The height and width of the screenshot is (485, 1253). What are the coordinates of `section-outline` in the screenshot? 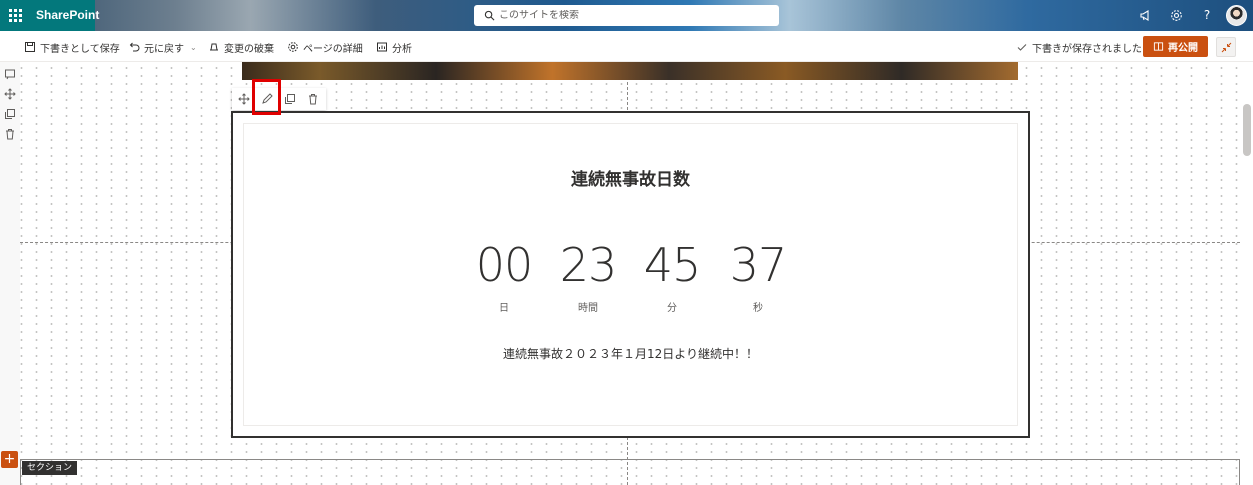 It's located at (630, 472).